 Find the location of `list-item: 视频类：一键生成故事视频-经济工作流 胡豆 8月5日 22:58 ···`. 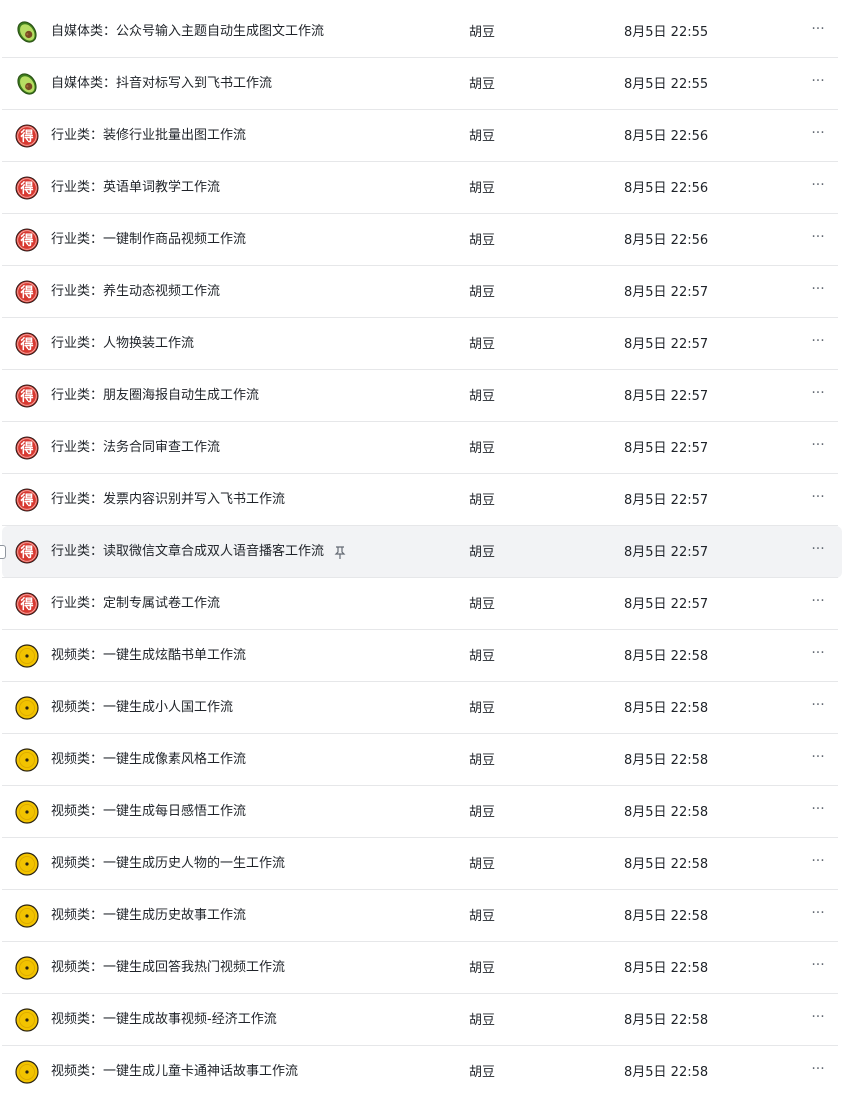

list-item: 视频类：一键生成故事视频-经济工作流 胡豆 8月5日 22:58 ··· is located at coordinates (422, 1020).